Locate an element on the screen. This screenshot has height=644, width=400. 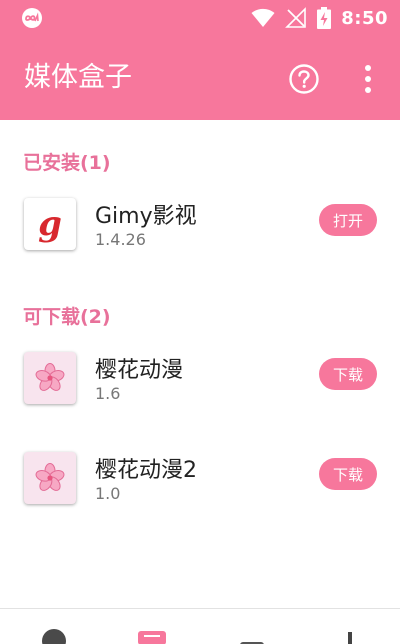
bottom-nav is located at coordinates (200, 626).